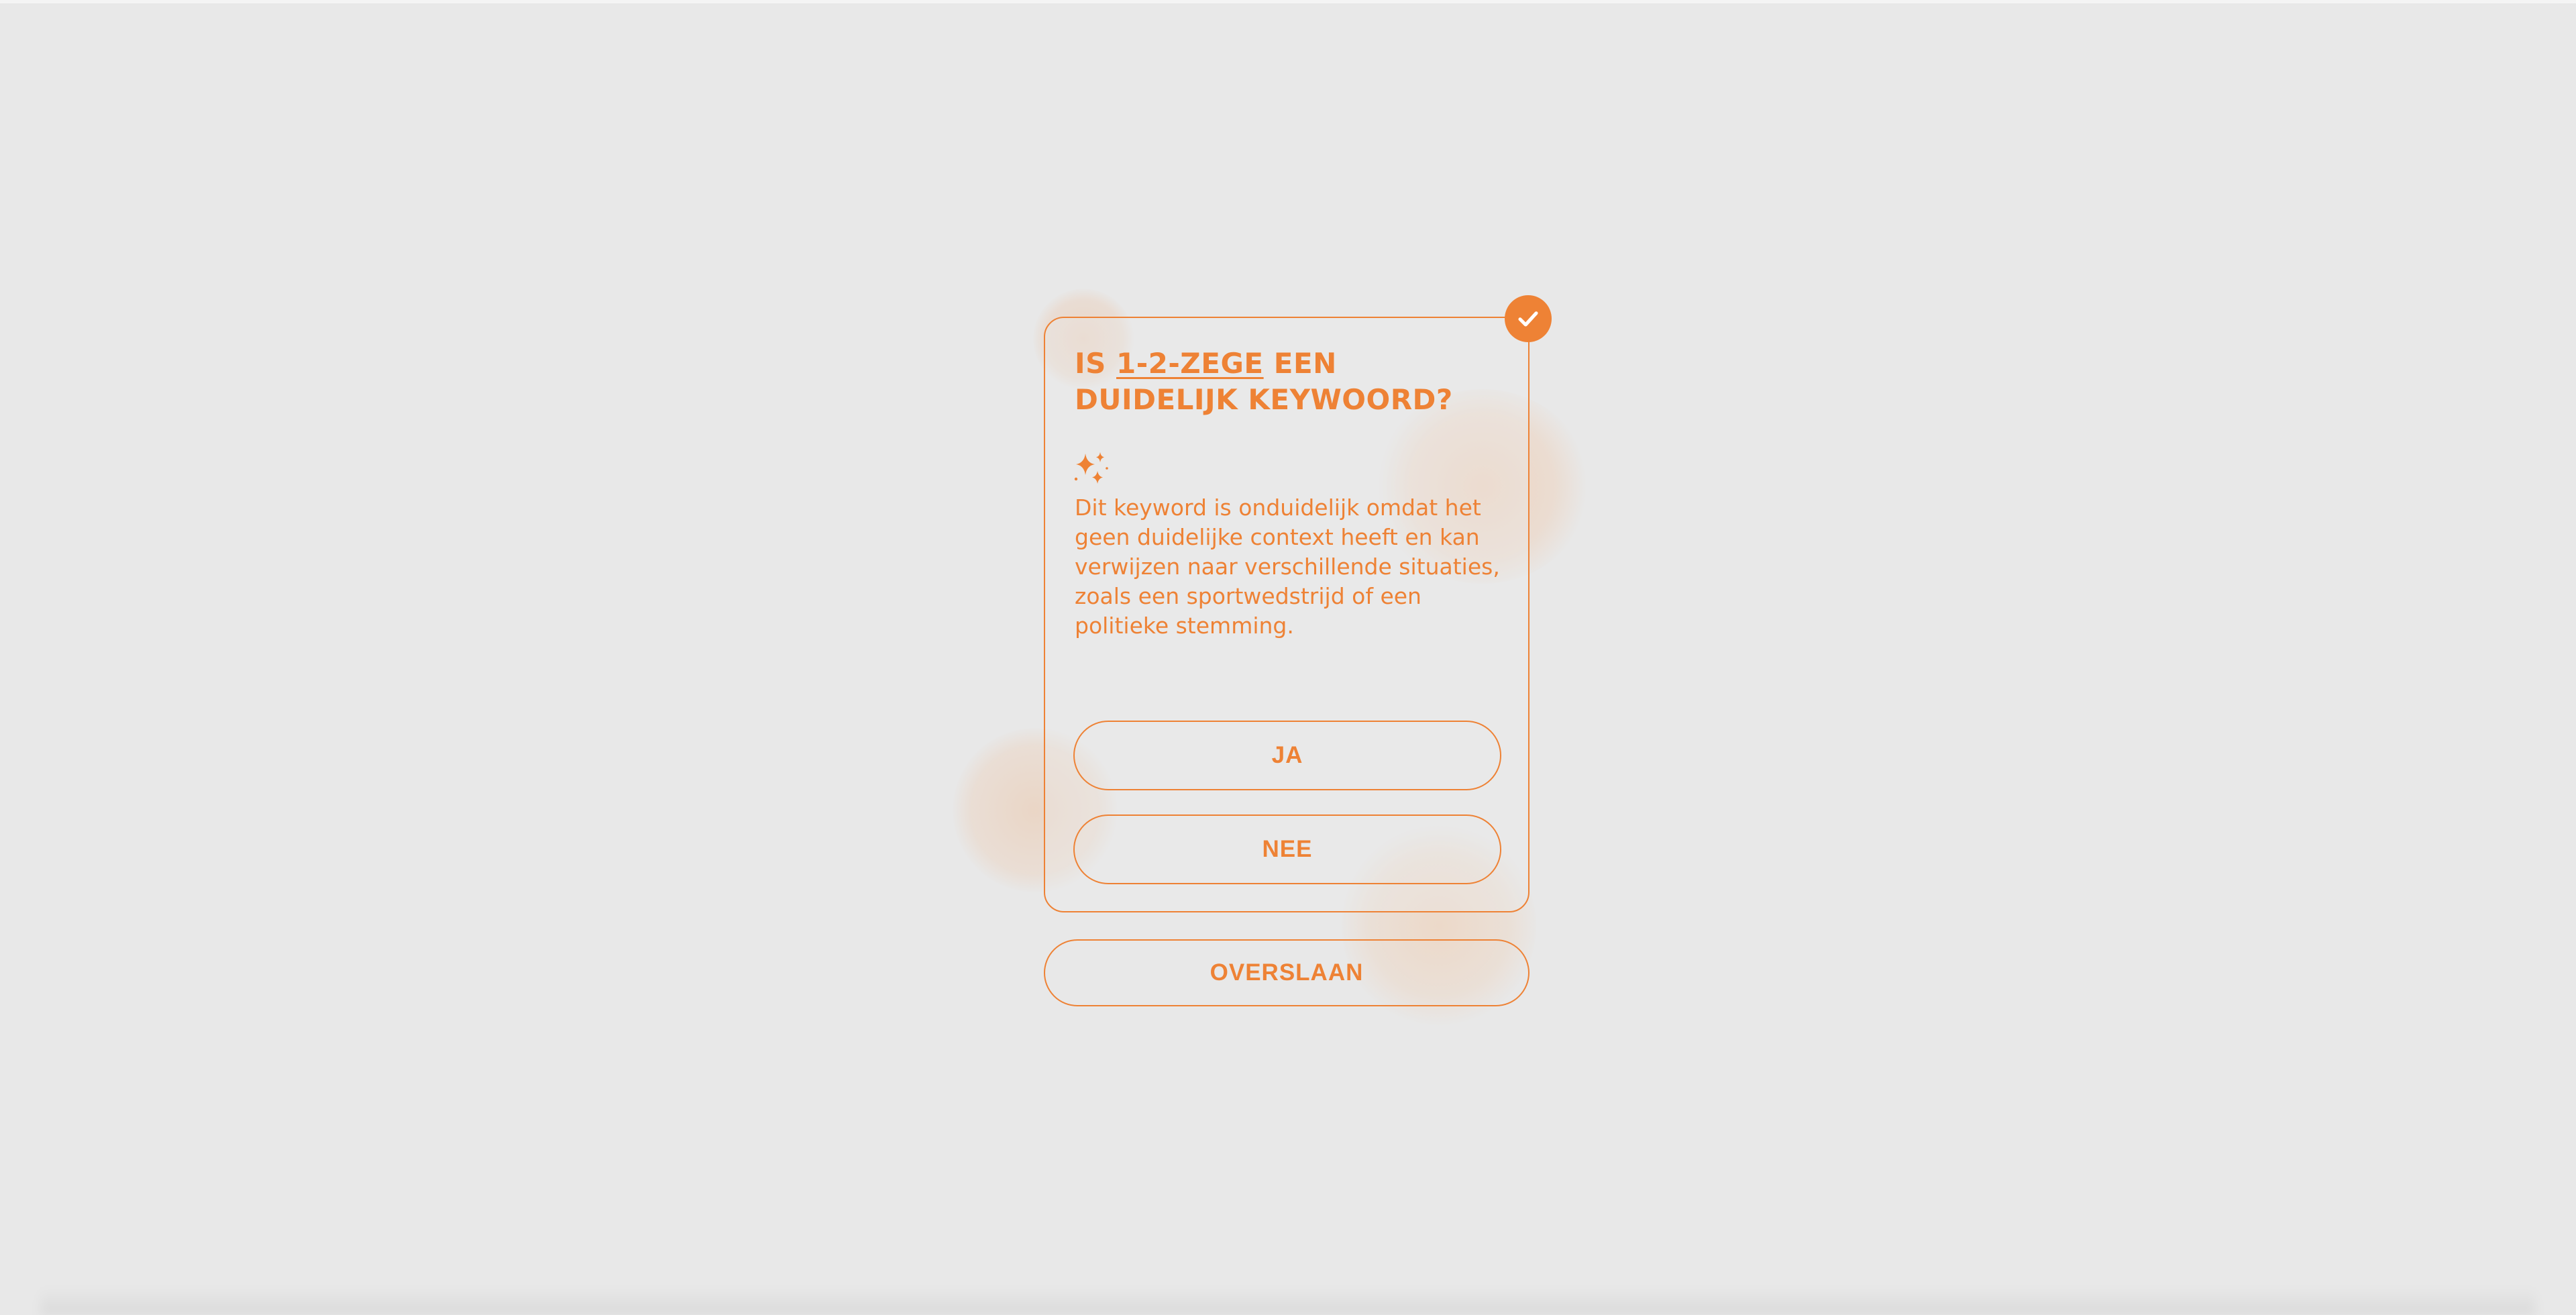 The width and height of the screenshot is (2576, 1315). I want to click on skip-button: OVERSLAAN, so click(1286, 973).